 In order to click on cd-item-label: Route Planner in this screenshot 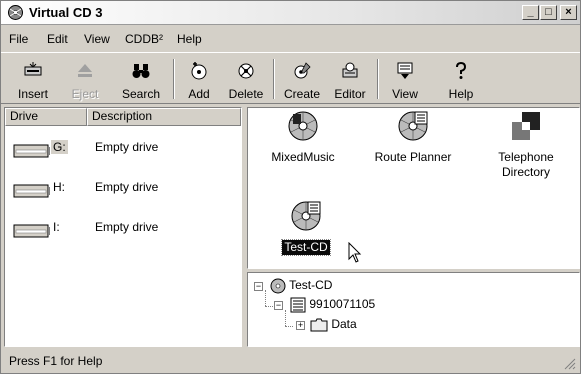, I will do `click(413, 157)`.